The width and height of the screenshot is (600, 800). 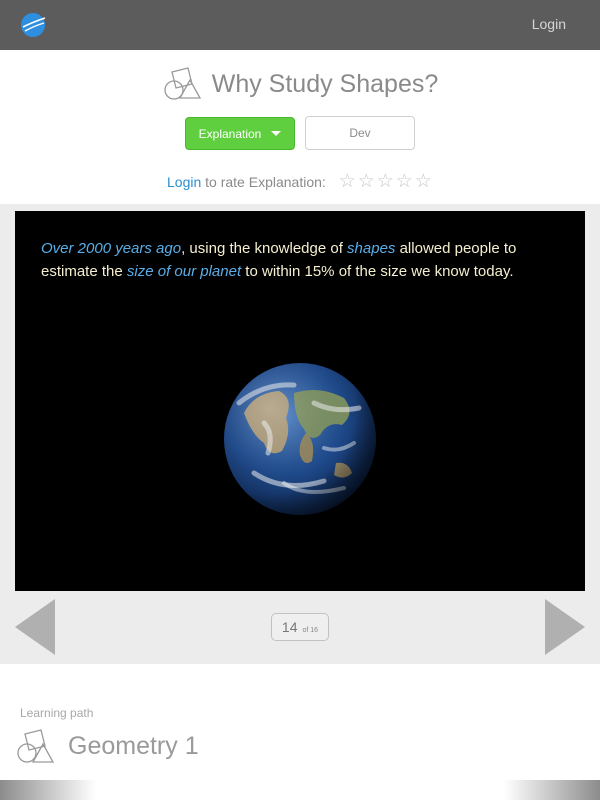 I want to click on learning-path-title: Geometry 1, so click(x=133, y=746).